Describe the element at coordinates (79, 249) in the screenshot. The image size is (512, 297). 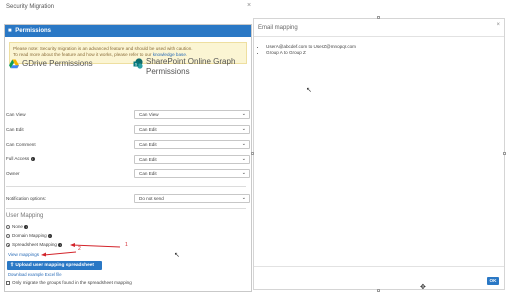
I see `annotation-2: 2` at that location.